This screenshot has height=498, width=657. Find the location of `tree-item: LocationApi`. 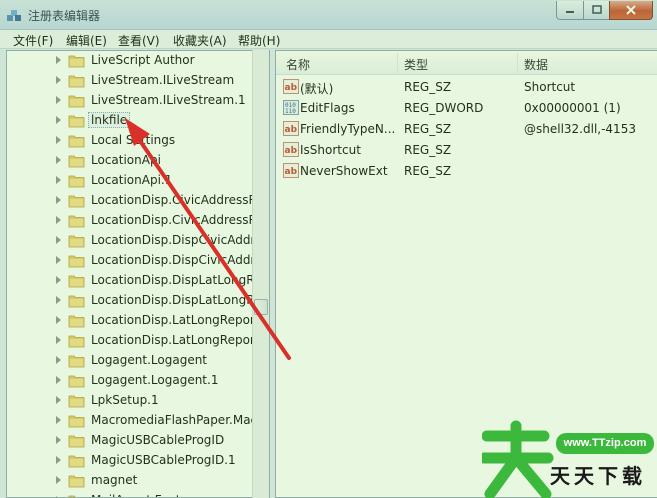

tree-item: LocationApi is located at coordinates (130, 161).